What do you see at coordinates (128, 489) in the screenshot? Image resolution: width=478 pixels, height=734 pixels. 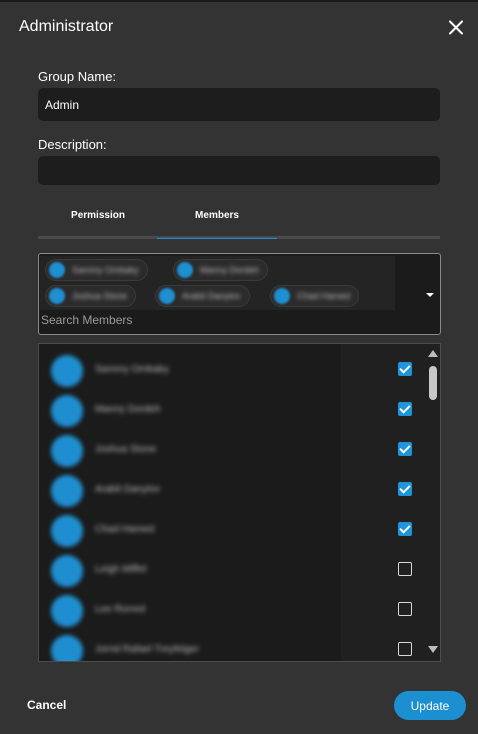 I see `member-name: Arabit Danylov` at bounding box center [128, 489].